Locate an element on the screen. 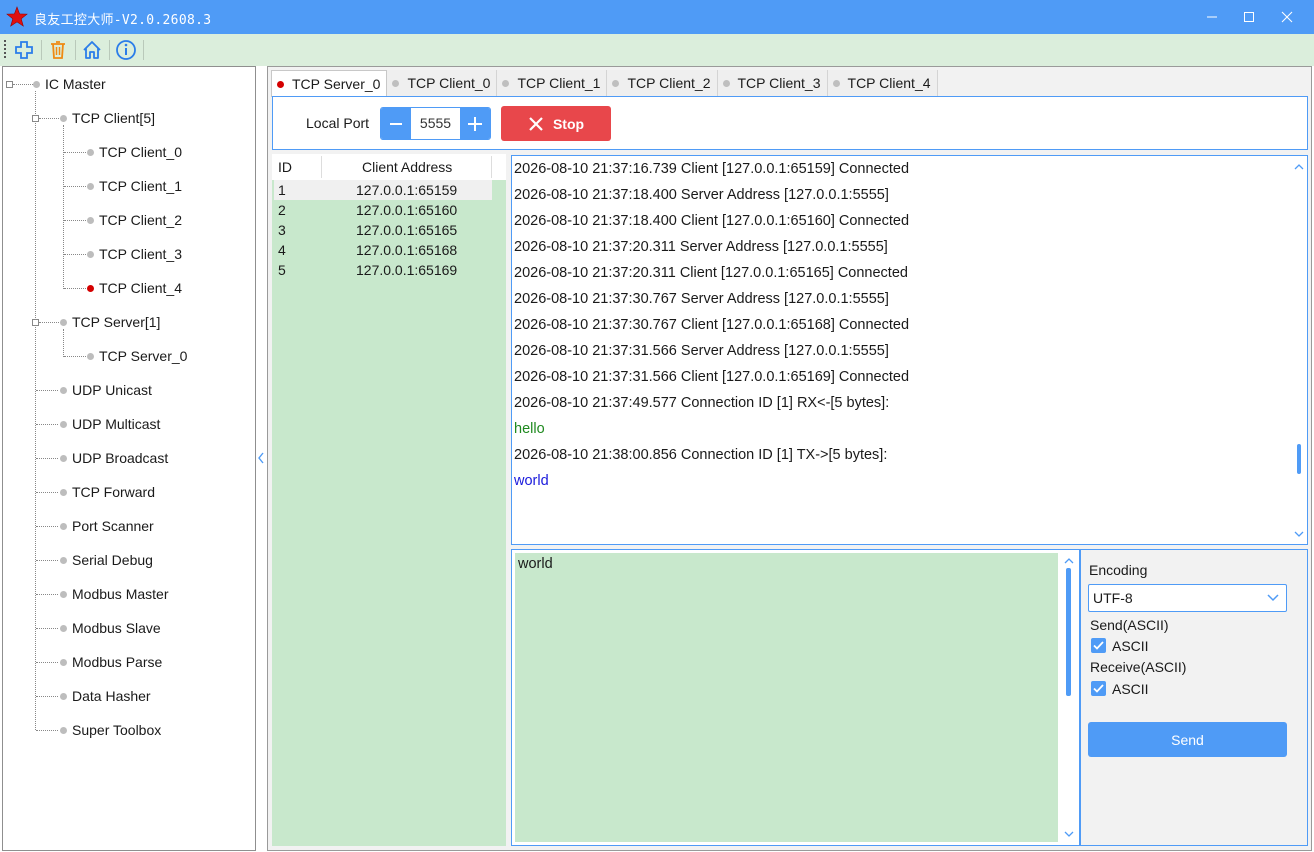 Image resolution: width=1314 pixels, height=852 pixels. toolbar-grip is located at coordinates (5, 49).